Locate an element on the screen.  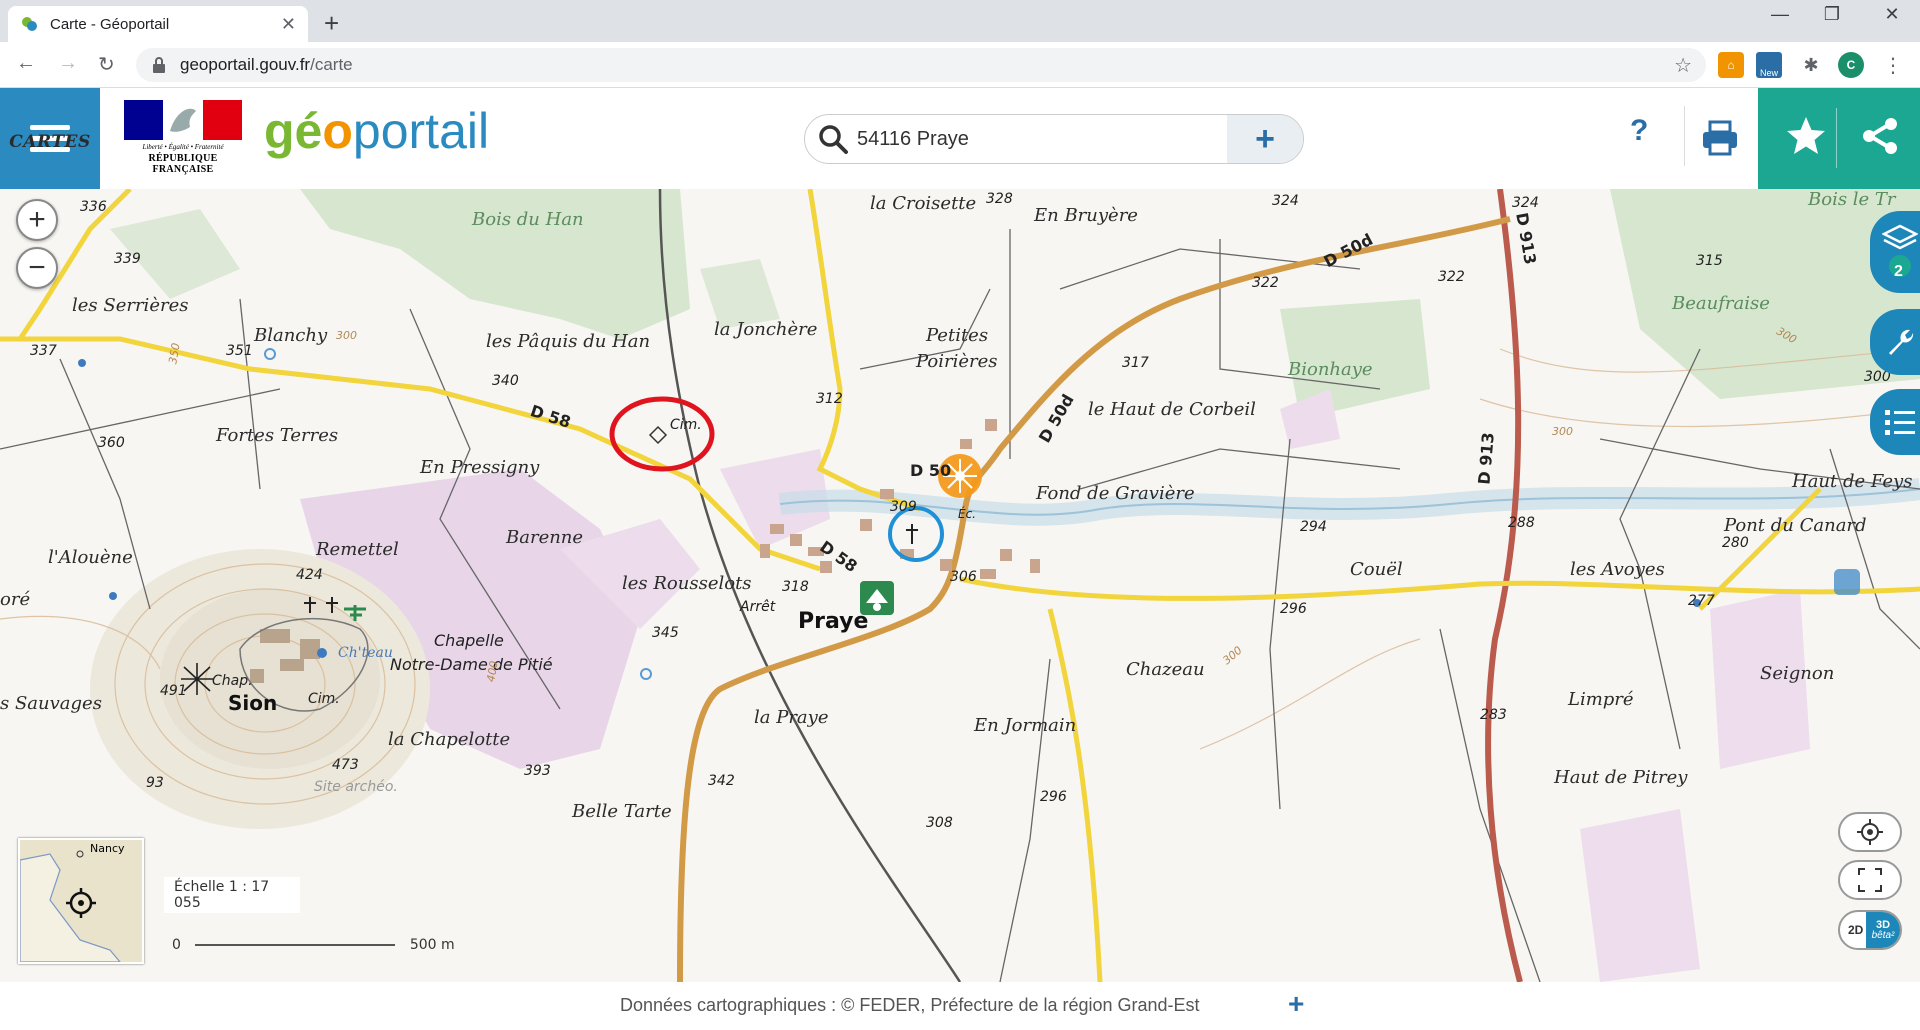
lock-icon is located at coordinates (159, 65).